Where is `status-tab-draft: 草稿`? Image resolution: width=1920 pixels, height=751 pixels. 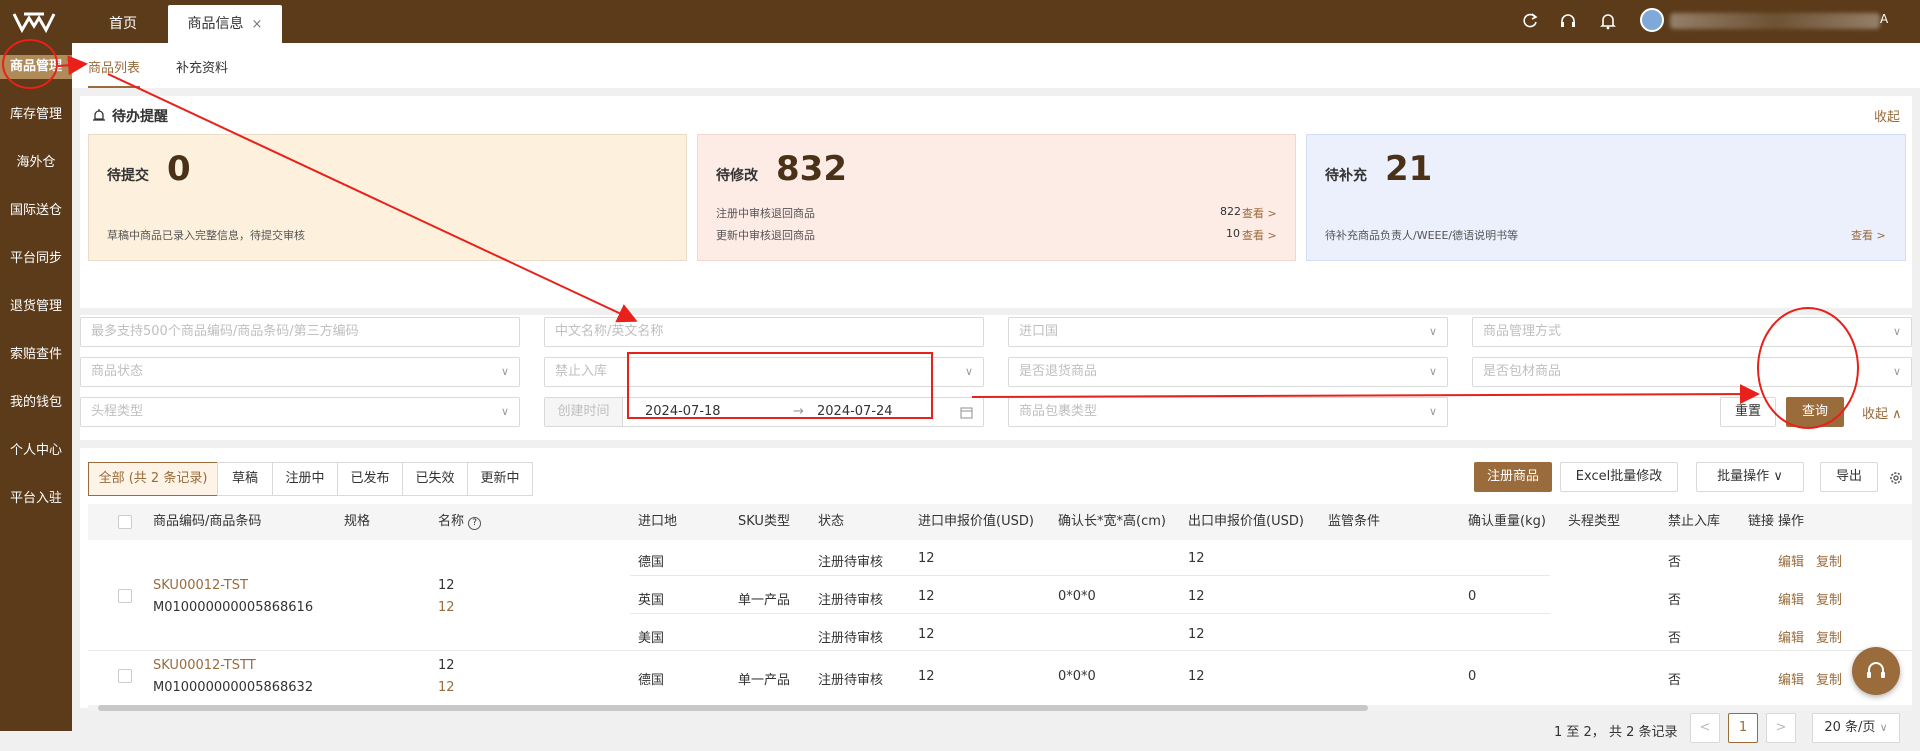
status-tab-draft: 草稿 is located at coordinates (245, 479).